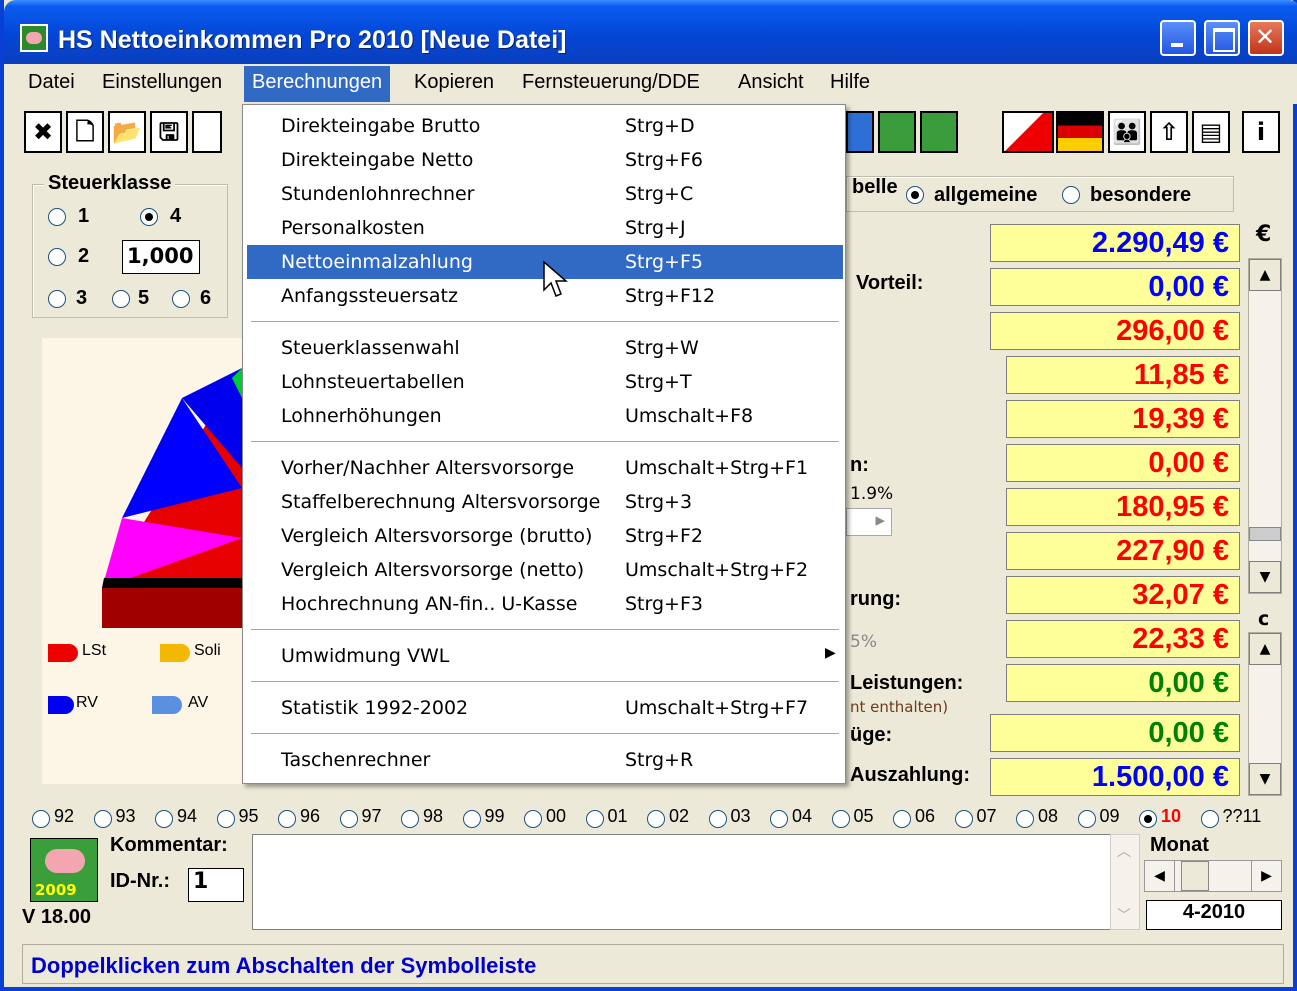 The height and width of the screenshot is (991, 1297). What do you see at coordinates (545, 734) in the screenshot?
I see `menu-separator` at bounding box center [545, 734].